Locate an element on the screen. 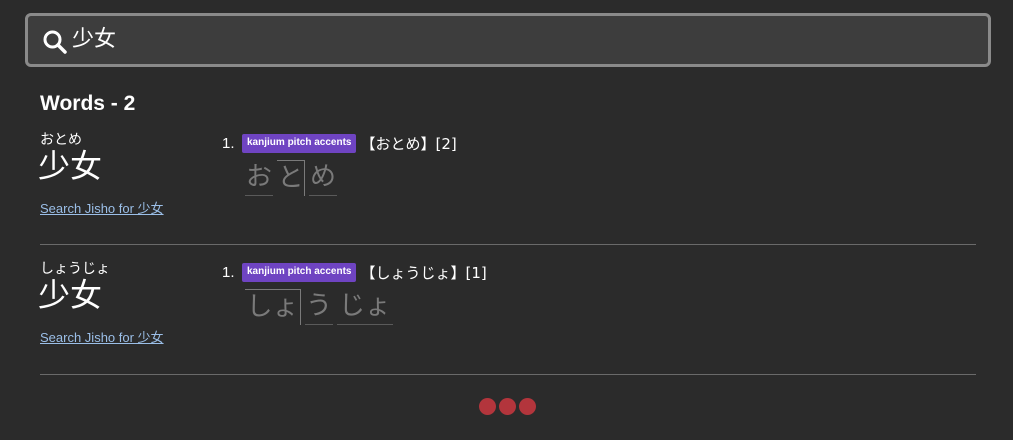 The height and width of the screenshot is (440, 1013). search-icon is located at coordinates (55, 42).